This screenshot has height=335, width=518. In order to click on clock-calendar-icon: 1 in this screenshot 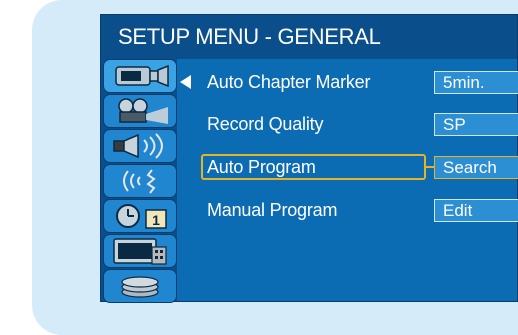, I will do `click(141, 216)`.